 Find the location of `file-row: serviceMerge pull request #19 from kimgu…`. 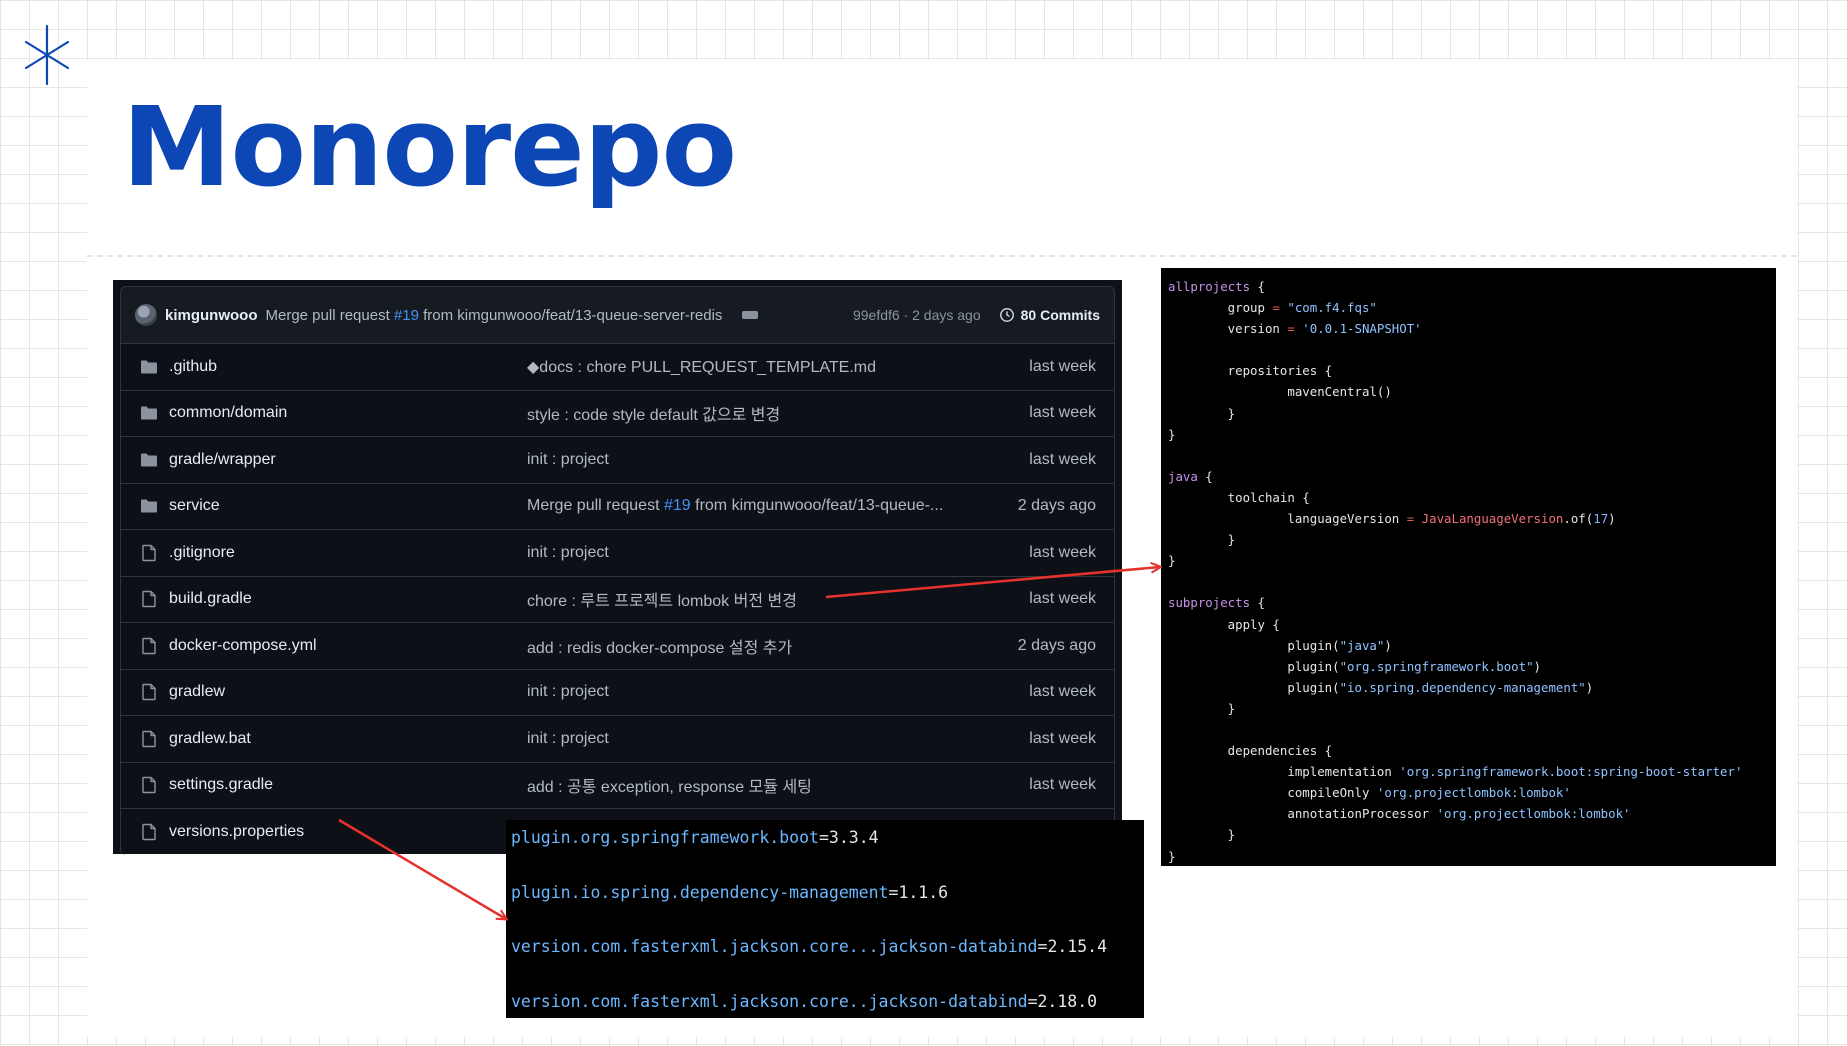

file-row: serviceMerge pull request #19 from kimgu… is located at coordinates (617, 507).